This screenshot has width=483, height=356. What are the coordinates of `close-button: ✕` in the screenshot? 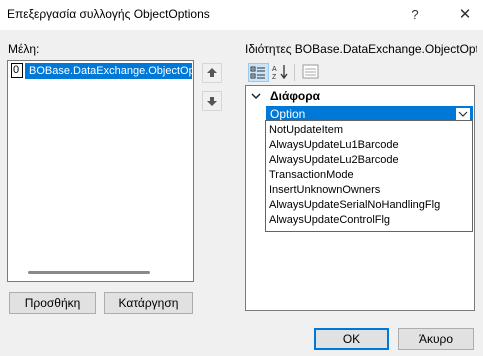 It's located at (465, 15).